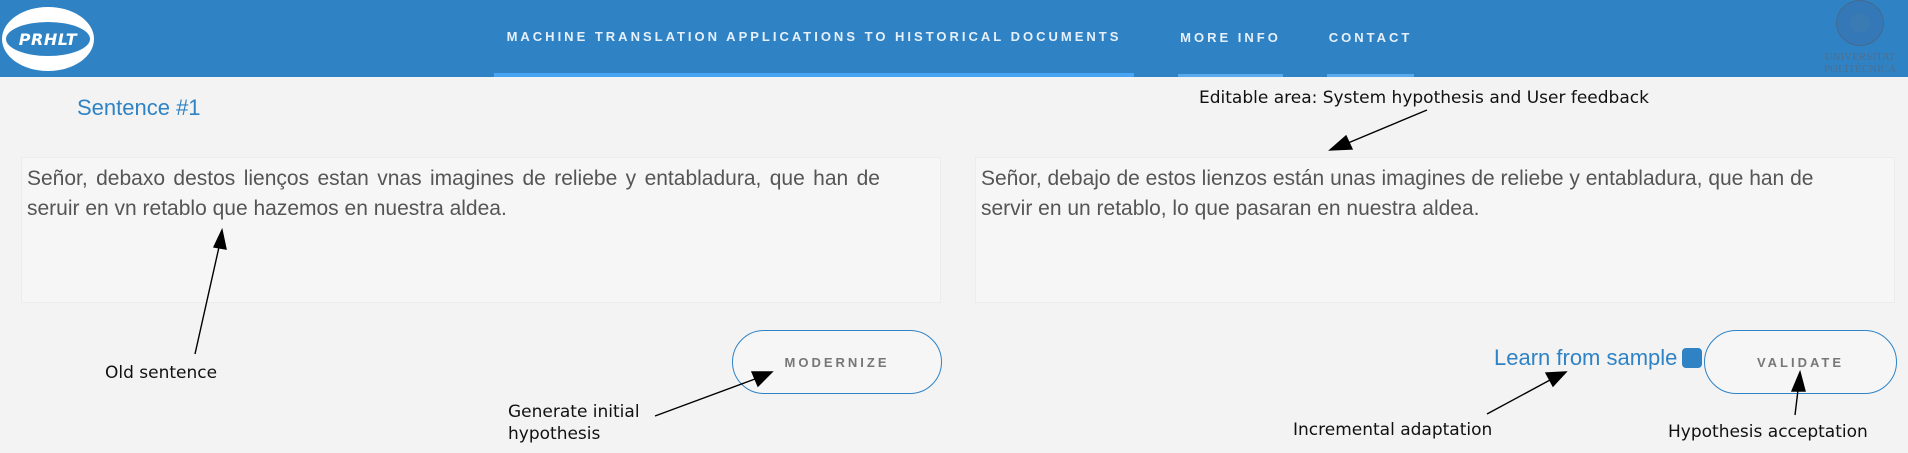 Image resolution: width=1908 pixels, height=453 pixels. What do you see at coordinates (1341, 142) in the screenshot?
I see `arrow-head-editable-area` at bounding box center [1341, 142].